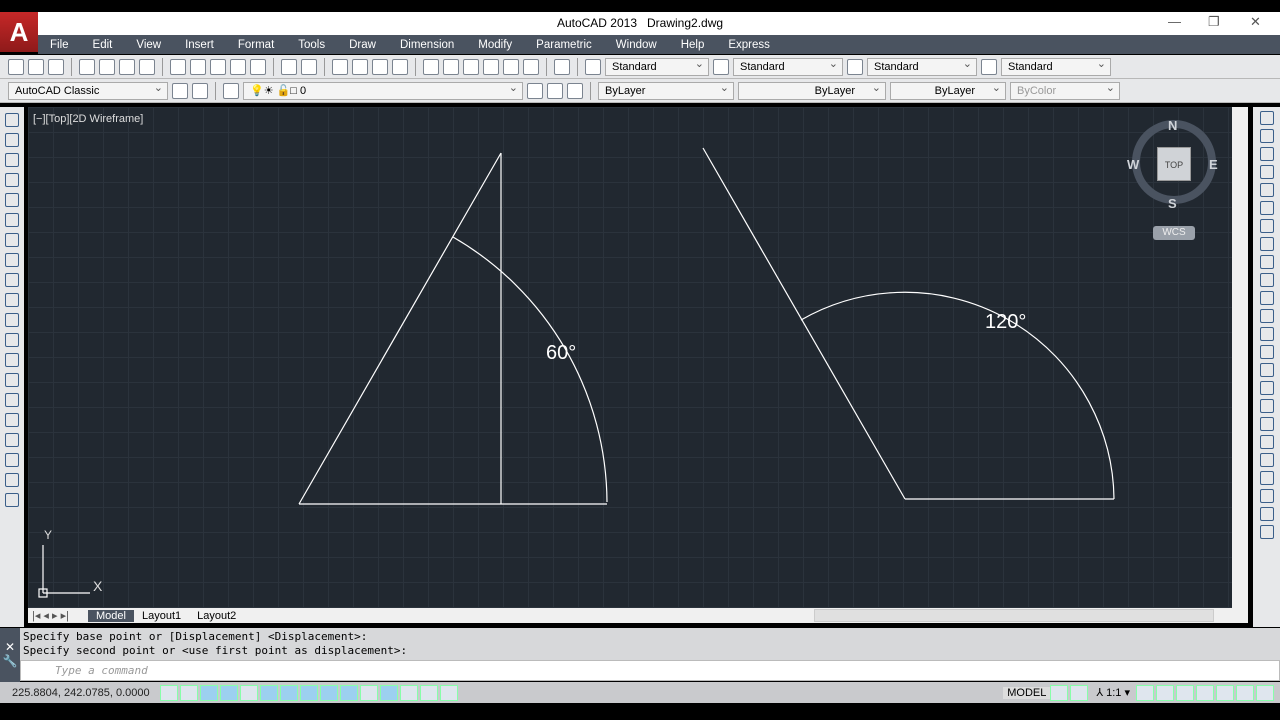  Describe the element at coordinates (218, 66) in the screenshot. I see `paste-icon` at that location.